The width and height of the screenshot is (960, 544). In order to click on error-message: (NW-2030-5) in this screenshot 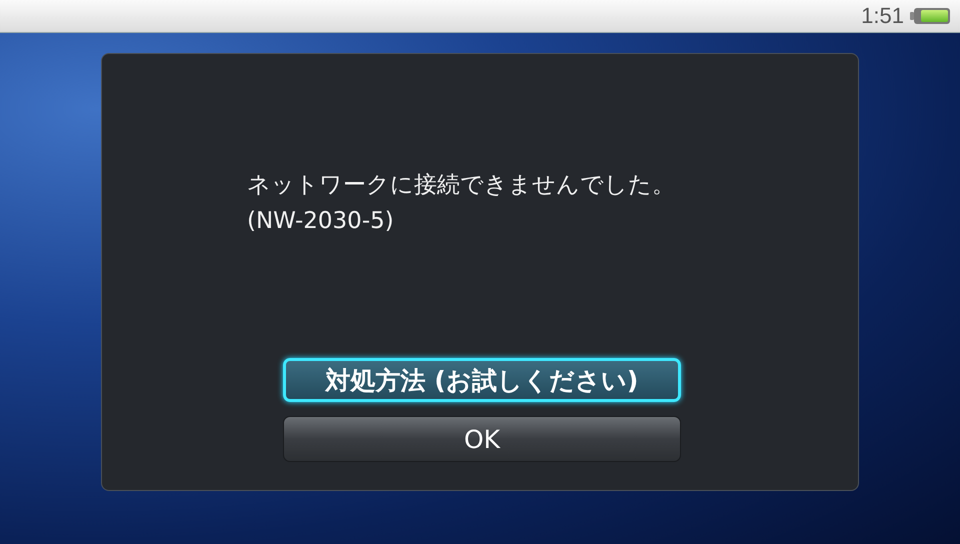, I will do `click(321, 221)`.